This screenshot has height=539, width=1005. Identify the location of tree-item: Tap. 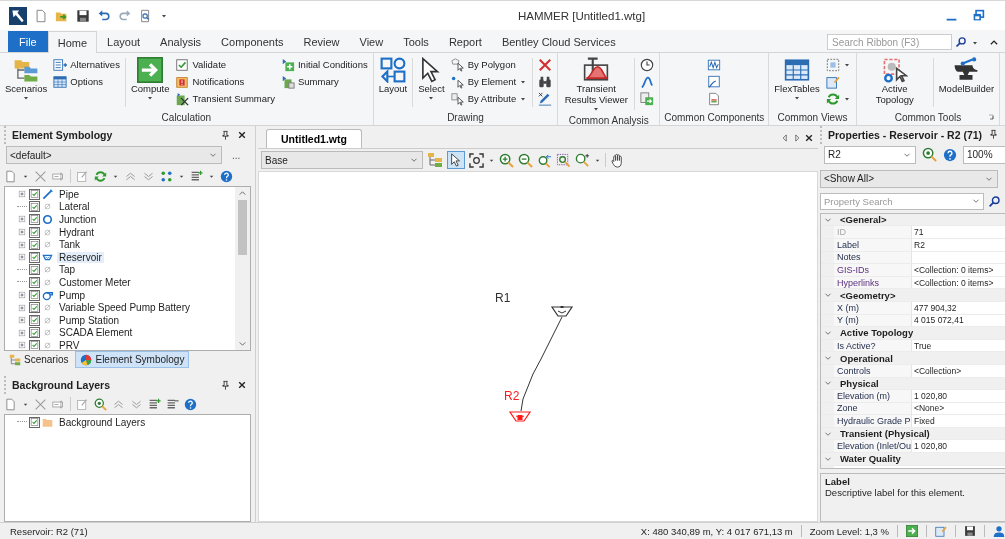
(67, 270).